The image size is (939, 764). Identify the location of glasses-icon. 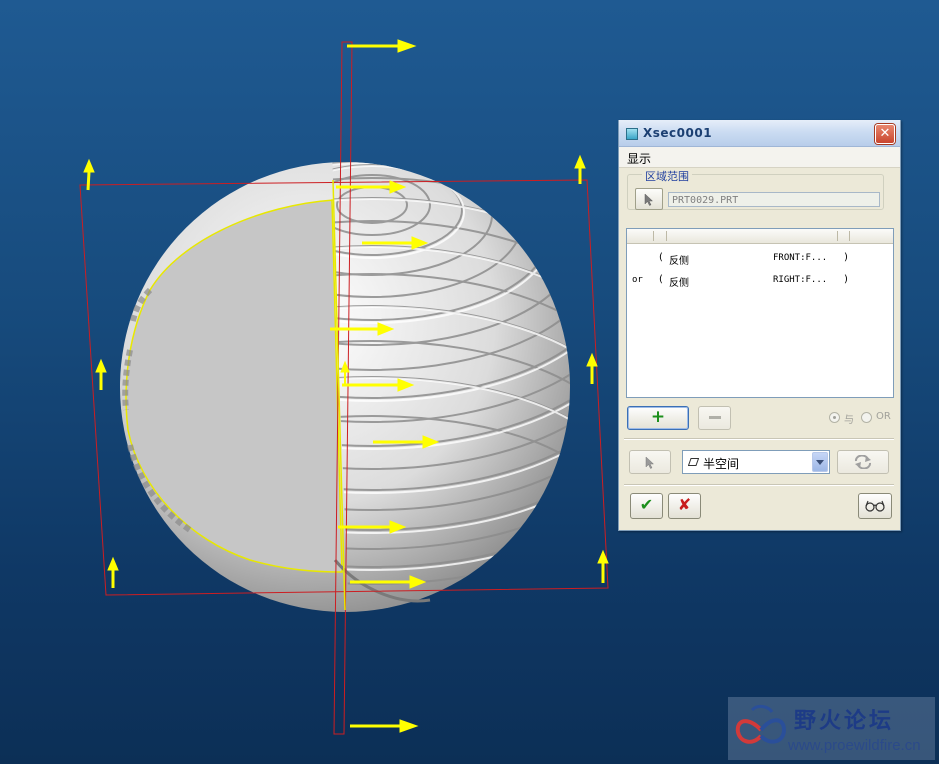
(875, 506).